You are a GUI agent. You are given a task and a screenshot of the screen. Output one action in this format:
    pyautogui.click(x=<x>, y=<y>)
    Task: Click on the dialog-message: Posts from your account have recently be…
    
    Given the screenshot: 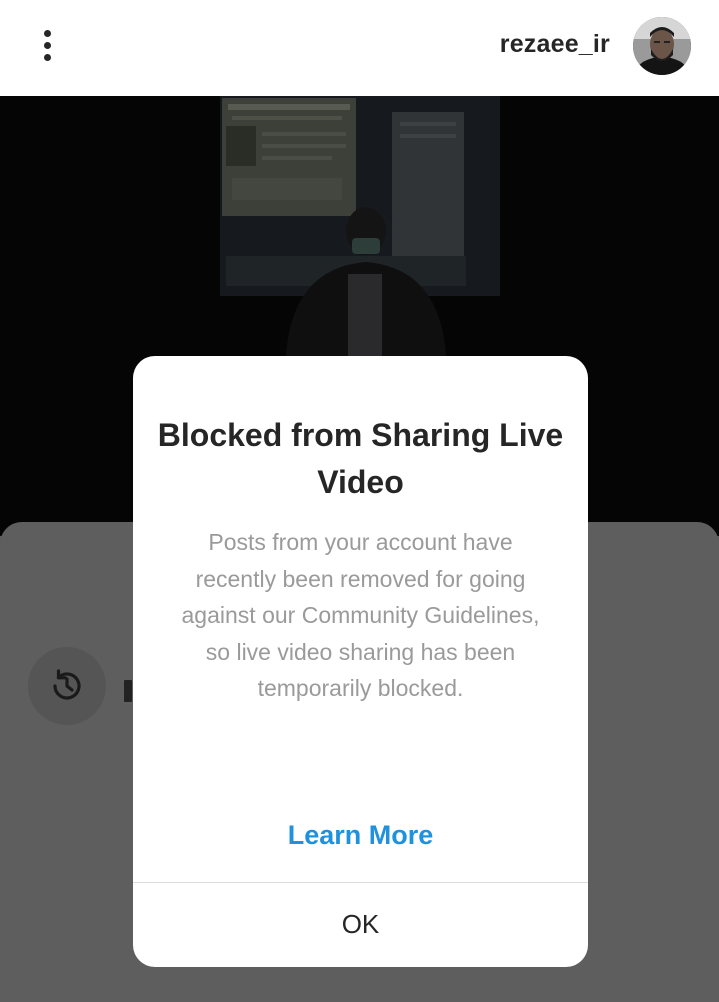 What is the action you would take?
    pyautogui.click(x=360, y=615)
    